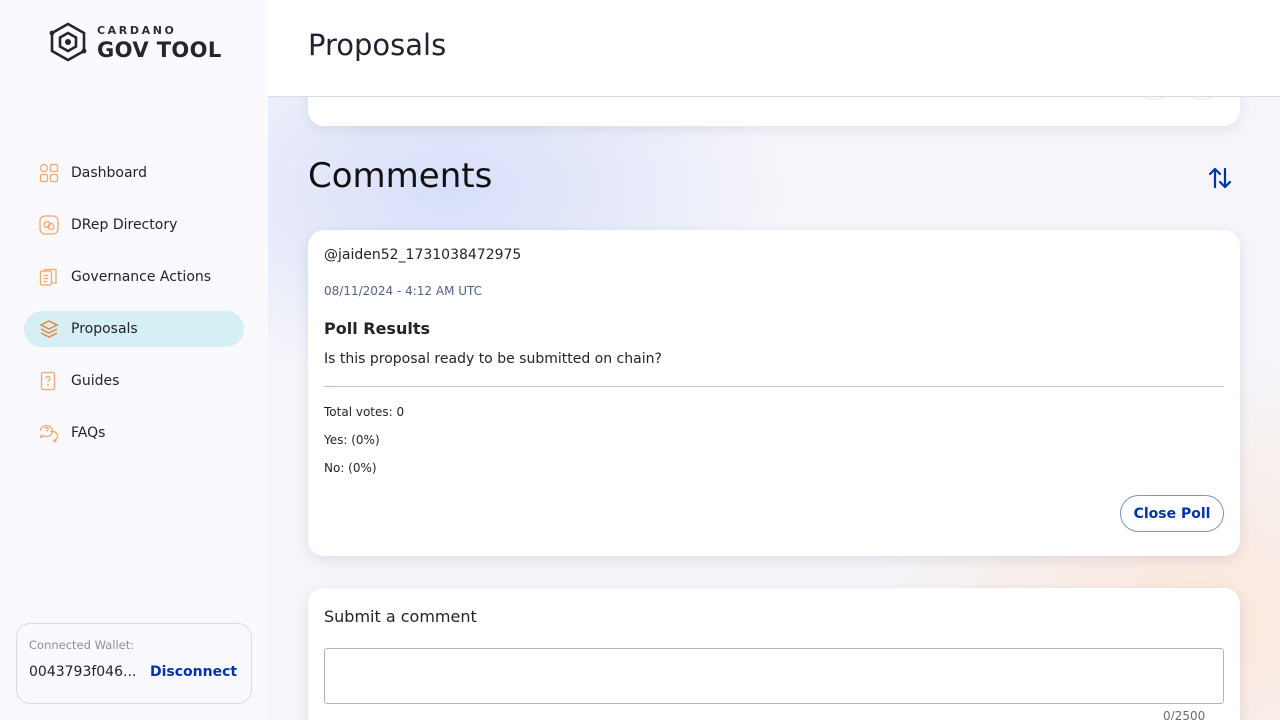 This screenshot has width=1280, height=720. Describe the element at coordinates (141, 277) in the screenshot. I see `sidebar-item-label: Governance Actions` at that location.